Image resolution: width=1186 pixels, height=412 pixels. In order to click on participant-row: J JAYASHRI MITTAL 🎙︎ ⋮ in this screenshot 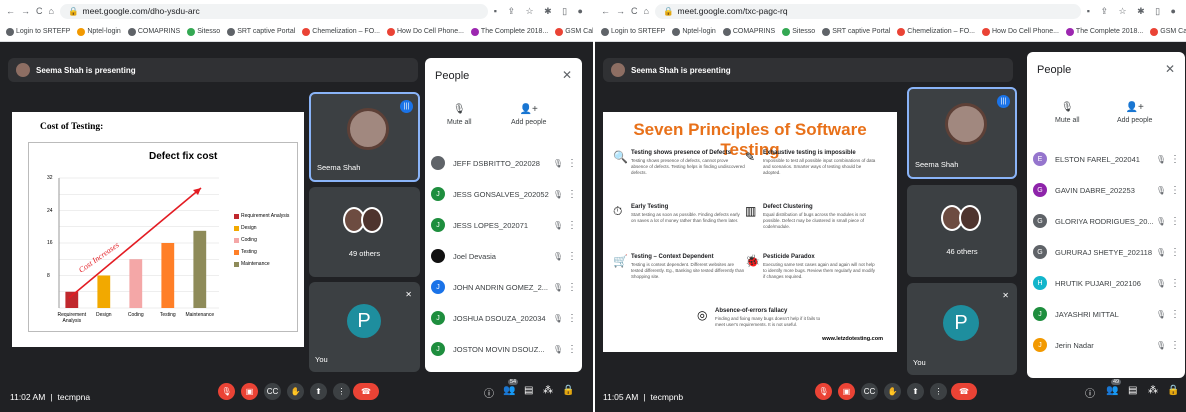, I will do `click(1107, 314)`.